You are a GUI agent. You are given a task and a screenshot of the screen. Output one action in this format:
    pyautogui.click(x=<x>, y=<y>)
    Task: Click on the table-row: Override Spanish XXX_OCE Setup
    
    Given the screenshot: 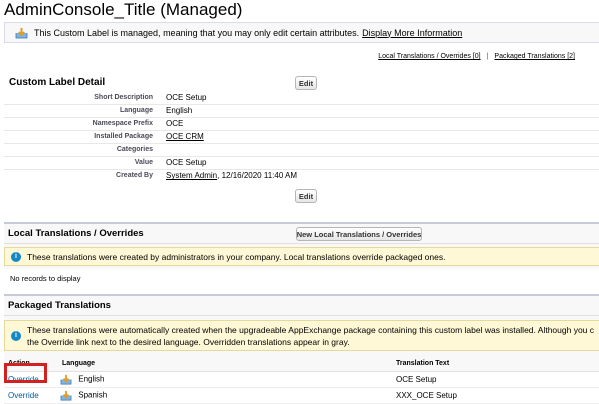 What is the action you would take?
    pyautogui.click(x=301, y=395)
    